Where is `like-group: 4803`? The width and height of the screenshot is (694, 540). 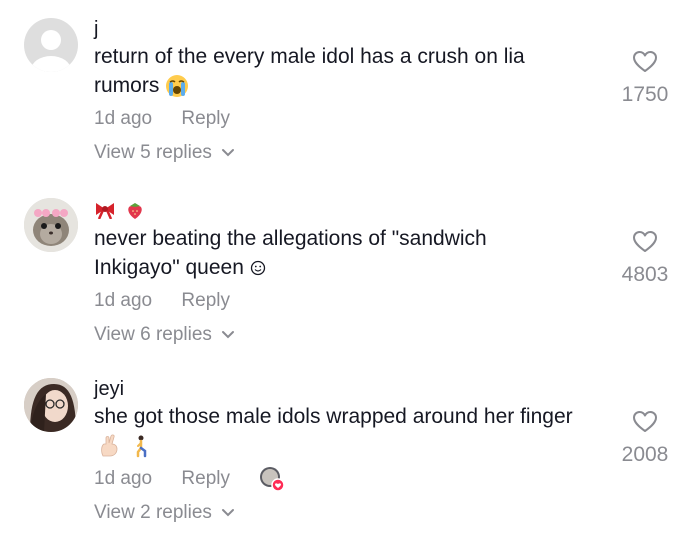 like-group: 4803 is located at coordinates (645, 258).